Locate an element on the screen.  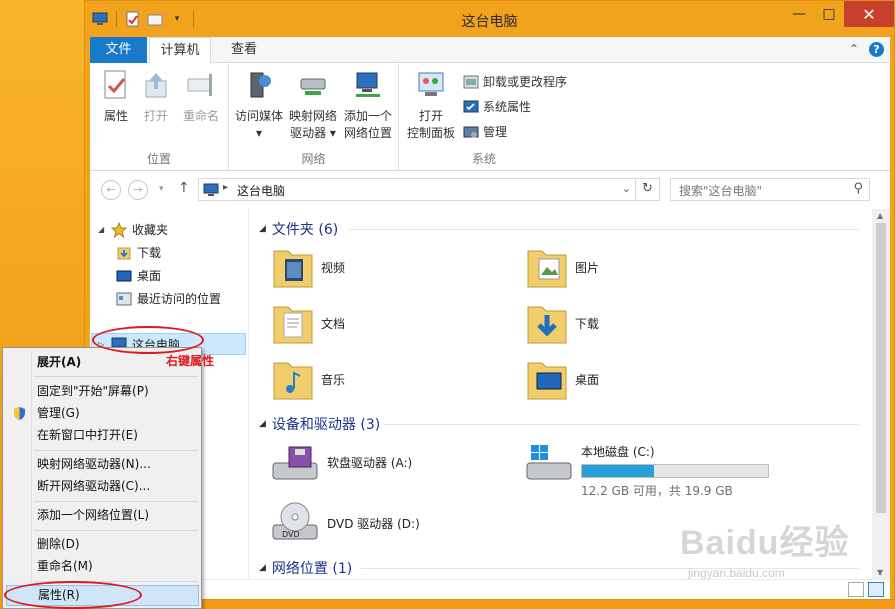
folder-pictures: 图片 is located at coordinates (562, 267).